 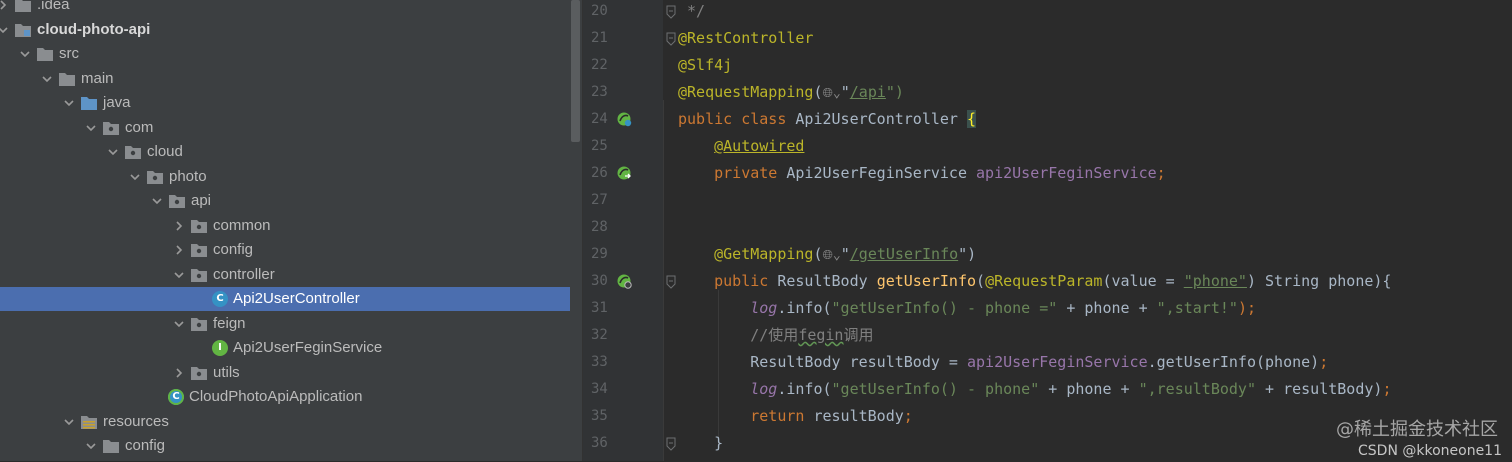 What do you see at coordinates (291, 54) in the screenshot?
I see `tree-item: src` at bounding box center [291, 54].